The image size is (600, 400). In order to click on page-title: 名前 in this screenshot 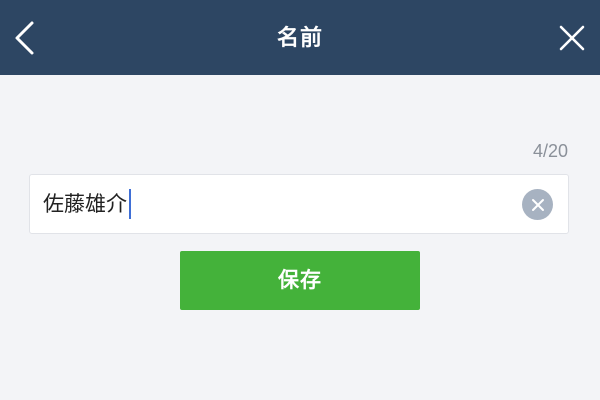, I will do `click(299, 38)`.